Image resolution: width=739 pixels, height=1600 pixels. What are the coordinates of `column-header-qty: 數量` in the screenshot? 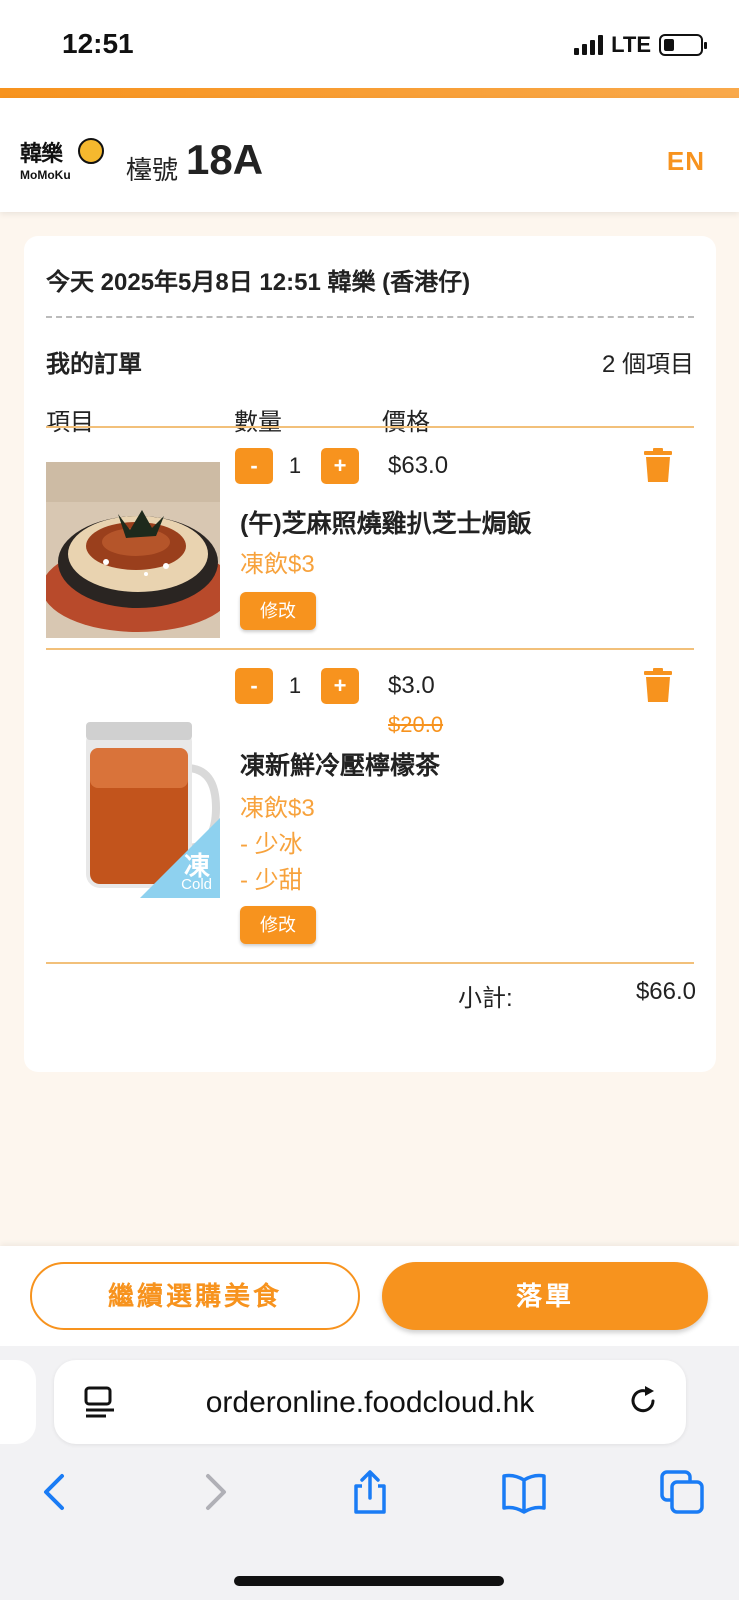 It's located at (258, 422).